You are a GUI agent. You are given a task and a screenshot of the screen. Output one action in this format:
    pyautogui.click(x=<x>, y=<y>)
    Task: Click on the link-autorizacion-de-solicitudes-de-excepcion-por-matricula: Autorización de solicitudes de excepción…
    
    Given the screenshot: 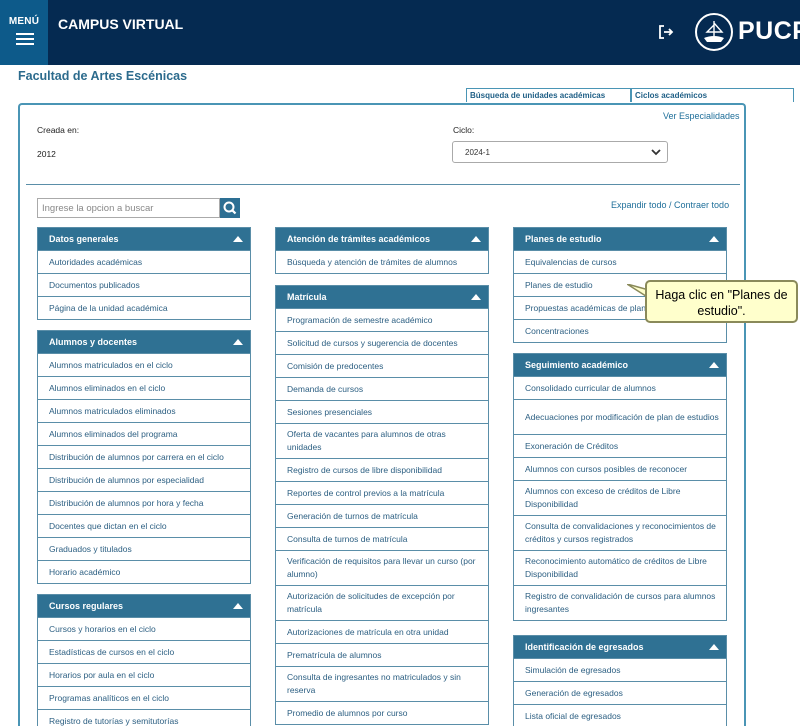 What is the action you would take?
    pyautogui.click(x=382, y=602)
    